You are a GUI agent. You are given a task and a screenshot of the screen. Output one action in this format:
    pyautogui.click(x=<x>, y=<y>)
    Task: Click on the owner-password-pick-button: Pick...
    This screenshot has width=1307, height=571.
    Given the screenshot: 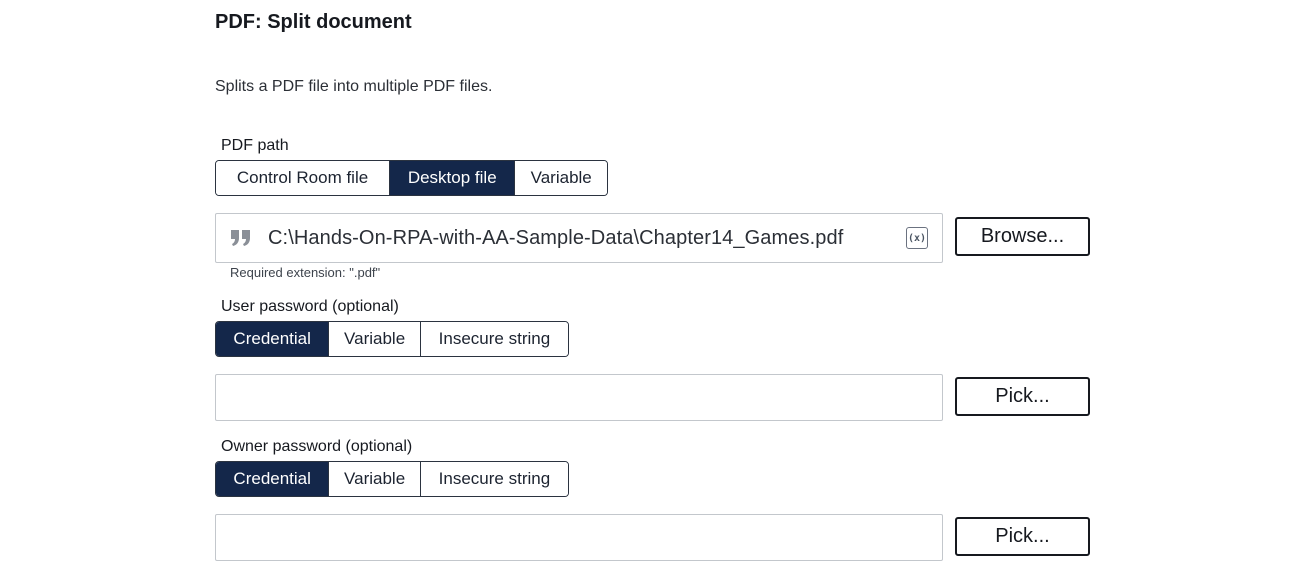 What is the action you would take?
    pyautogui.click(x=1022, y=536)
    